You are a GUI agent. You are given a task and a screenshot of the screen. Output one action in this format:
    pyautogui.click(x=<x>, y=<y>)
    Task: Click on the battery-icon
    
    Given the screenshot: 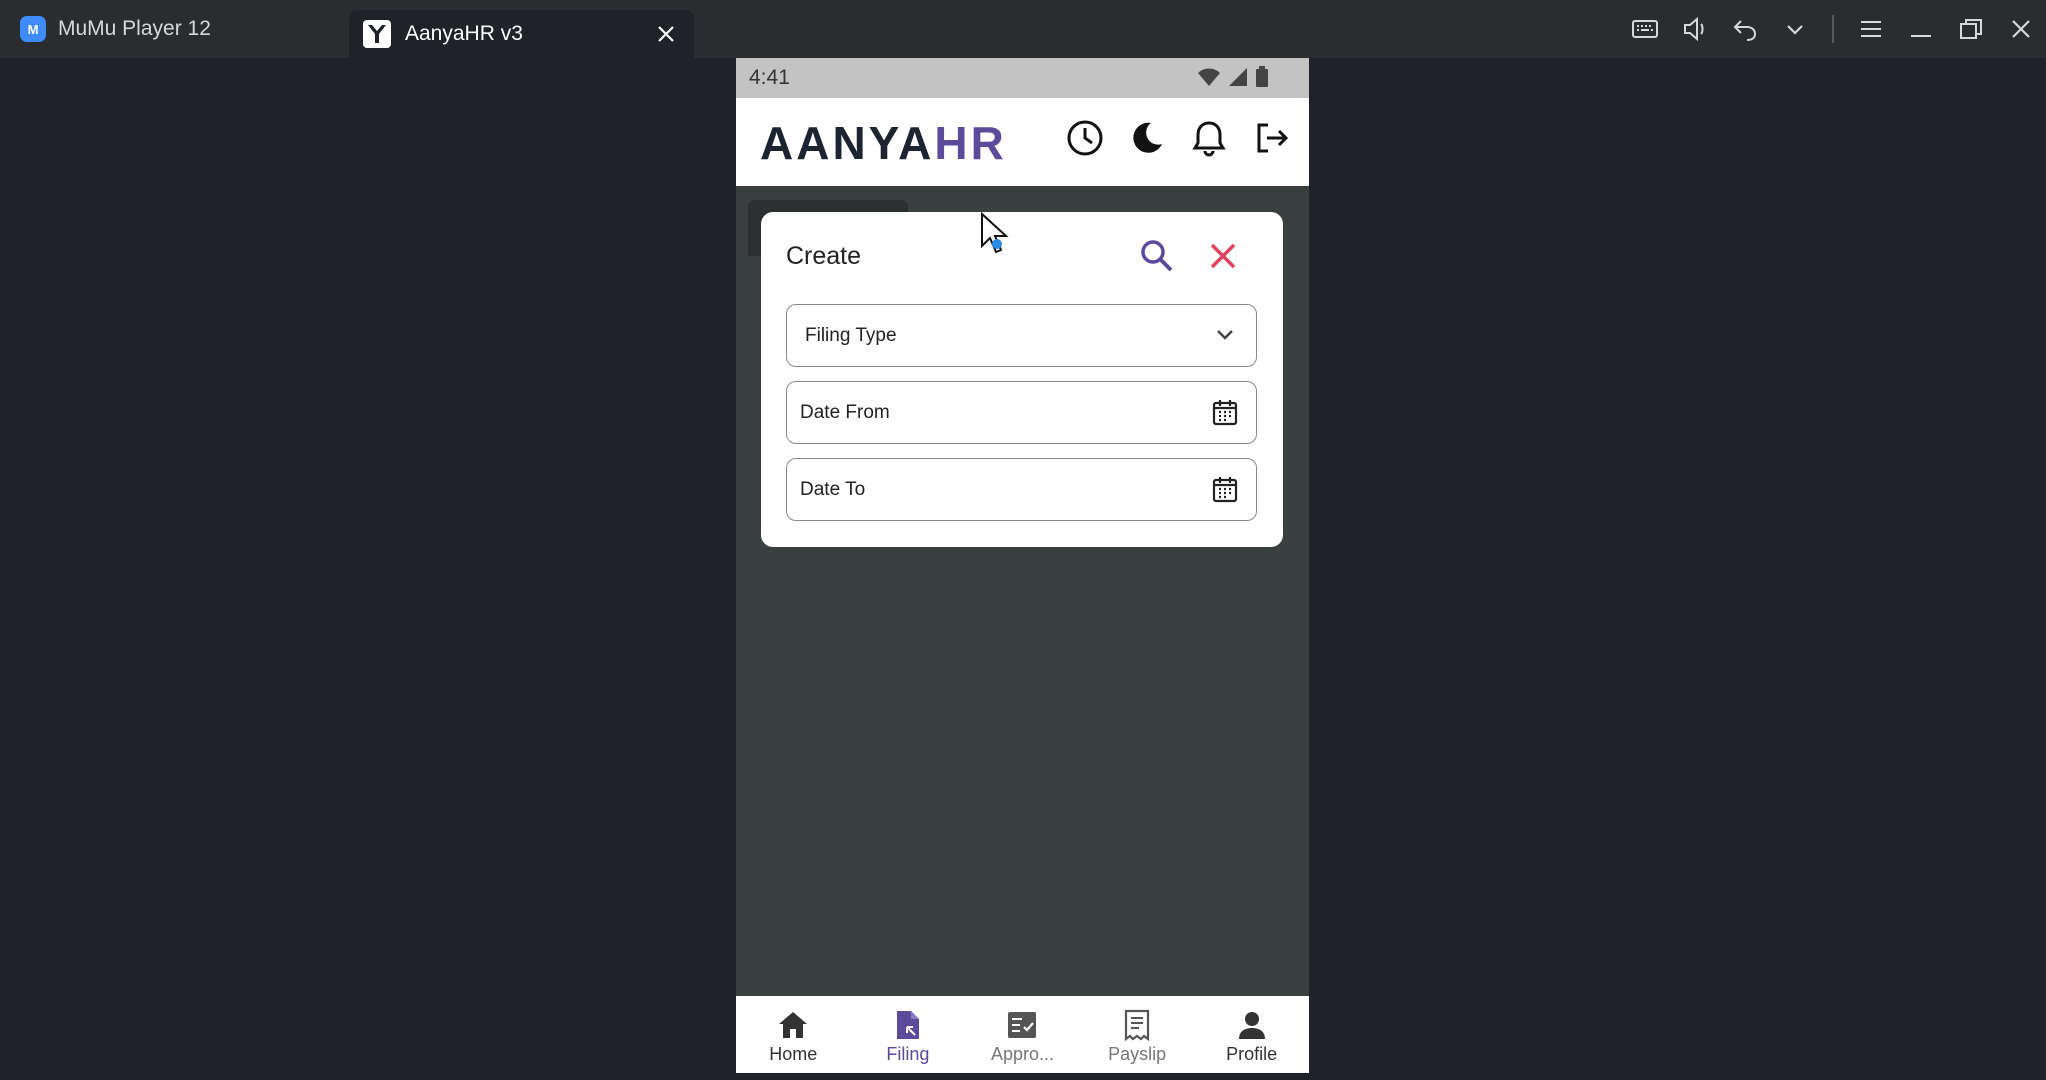 What is the action you would take?
    pyautogui.click(x=1262, y=76)
    